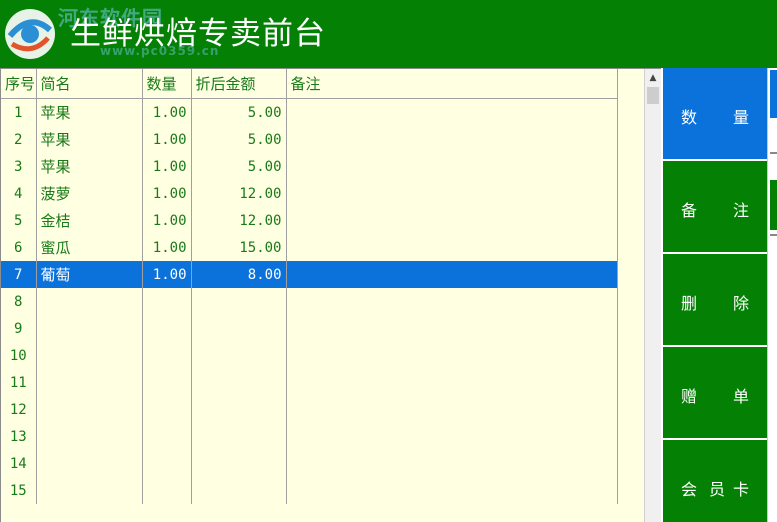 Image resolution: width=777 pixels, height=522 pixels. What do you see at coordinates (740, 210) in the screenshot?
I see `button-label-char: 注` at bounding box center [740, 210].